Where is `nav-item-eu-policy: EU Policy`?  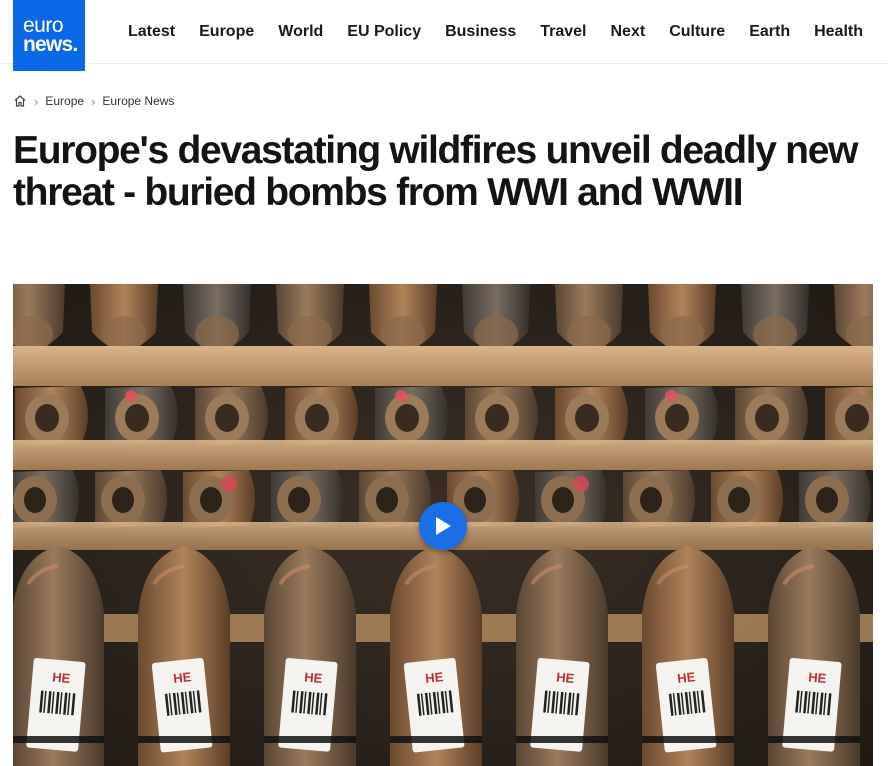 nav-item-eu-policy: EU Policy is located at coordinates (384, 32).